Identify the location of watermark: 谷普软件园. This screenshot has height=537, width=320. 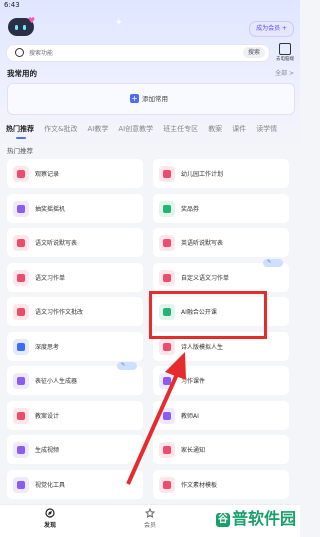
(255, 517).